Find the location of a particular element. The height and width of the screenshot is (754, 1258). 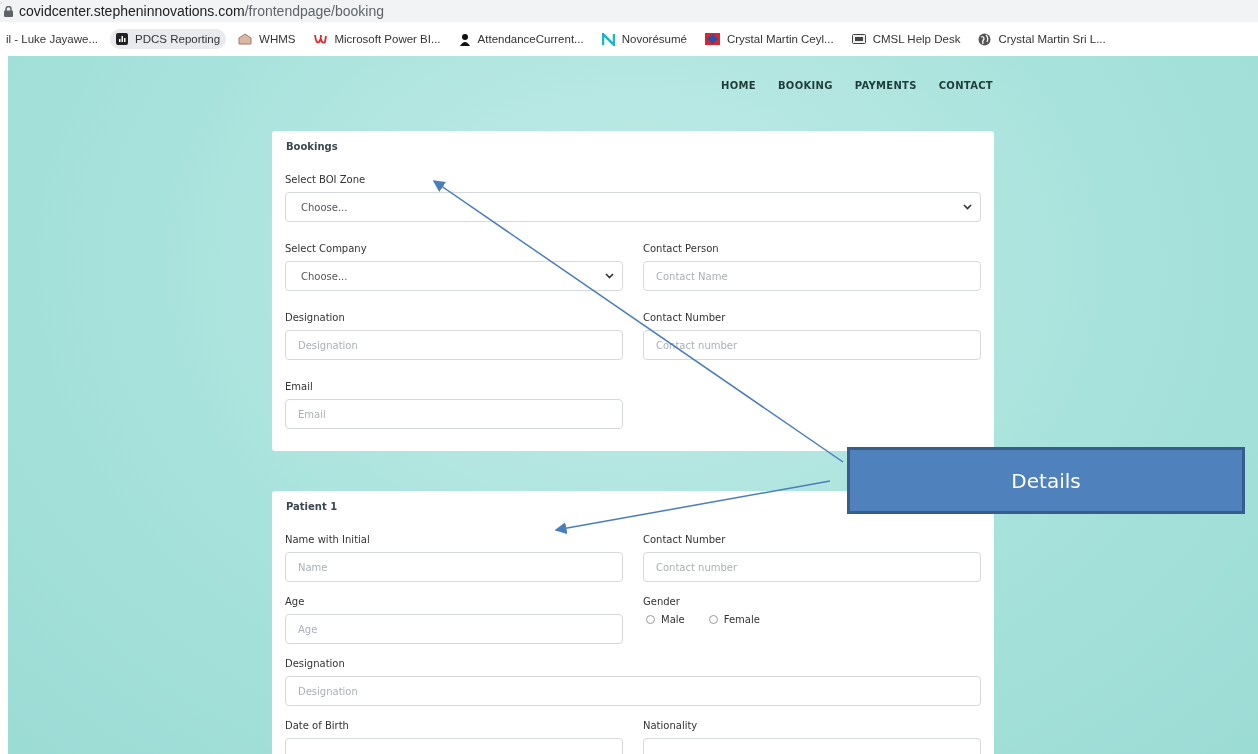

lock-icon is located at coordinates (8, 11).